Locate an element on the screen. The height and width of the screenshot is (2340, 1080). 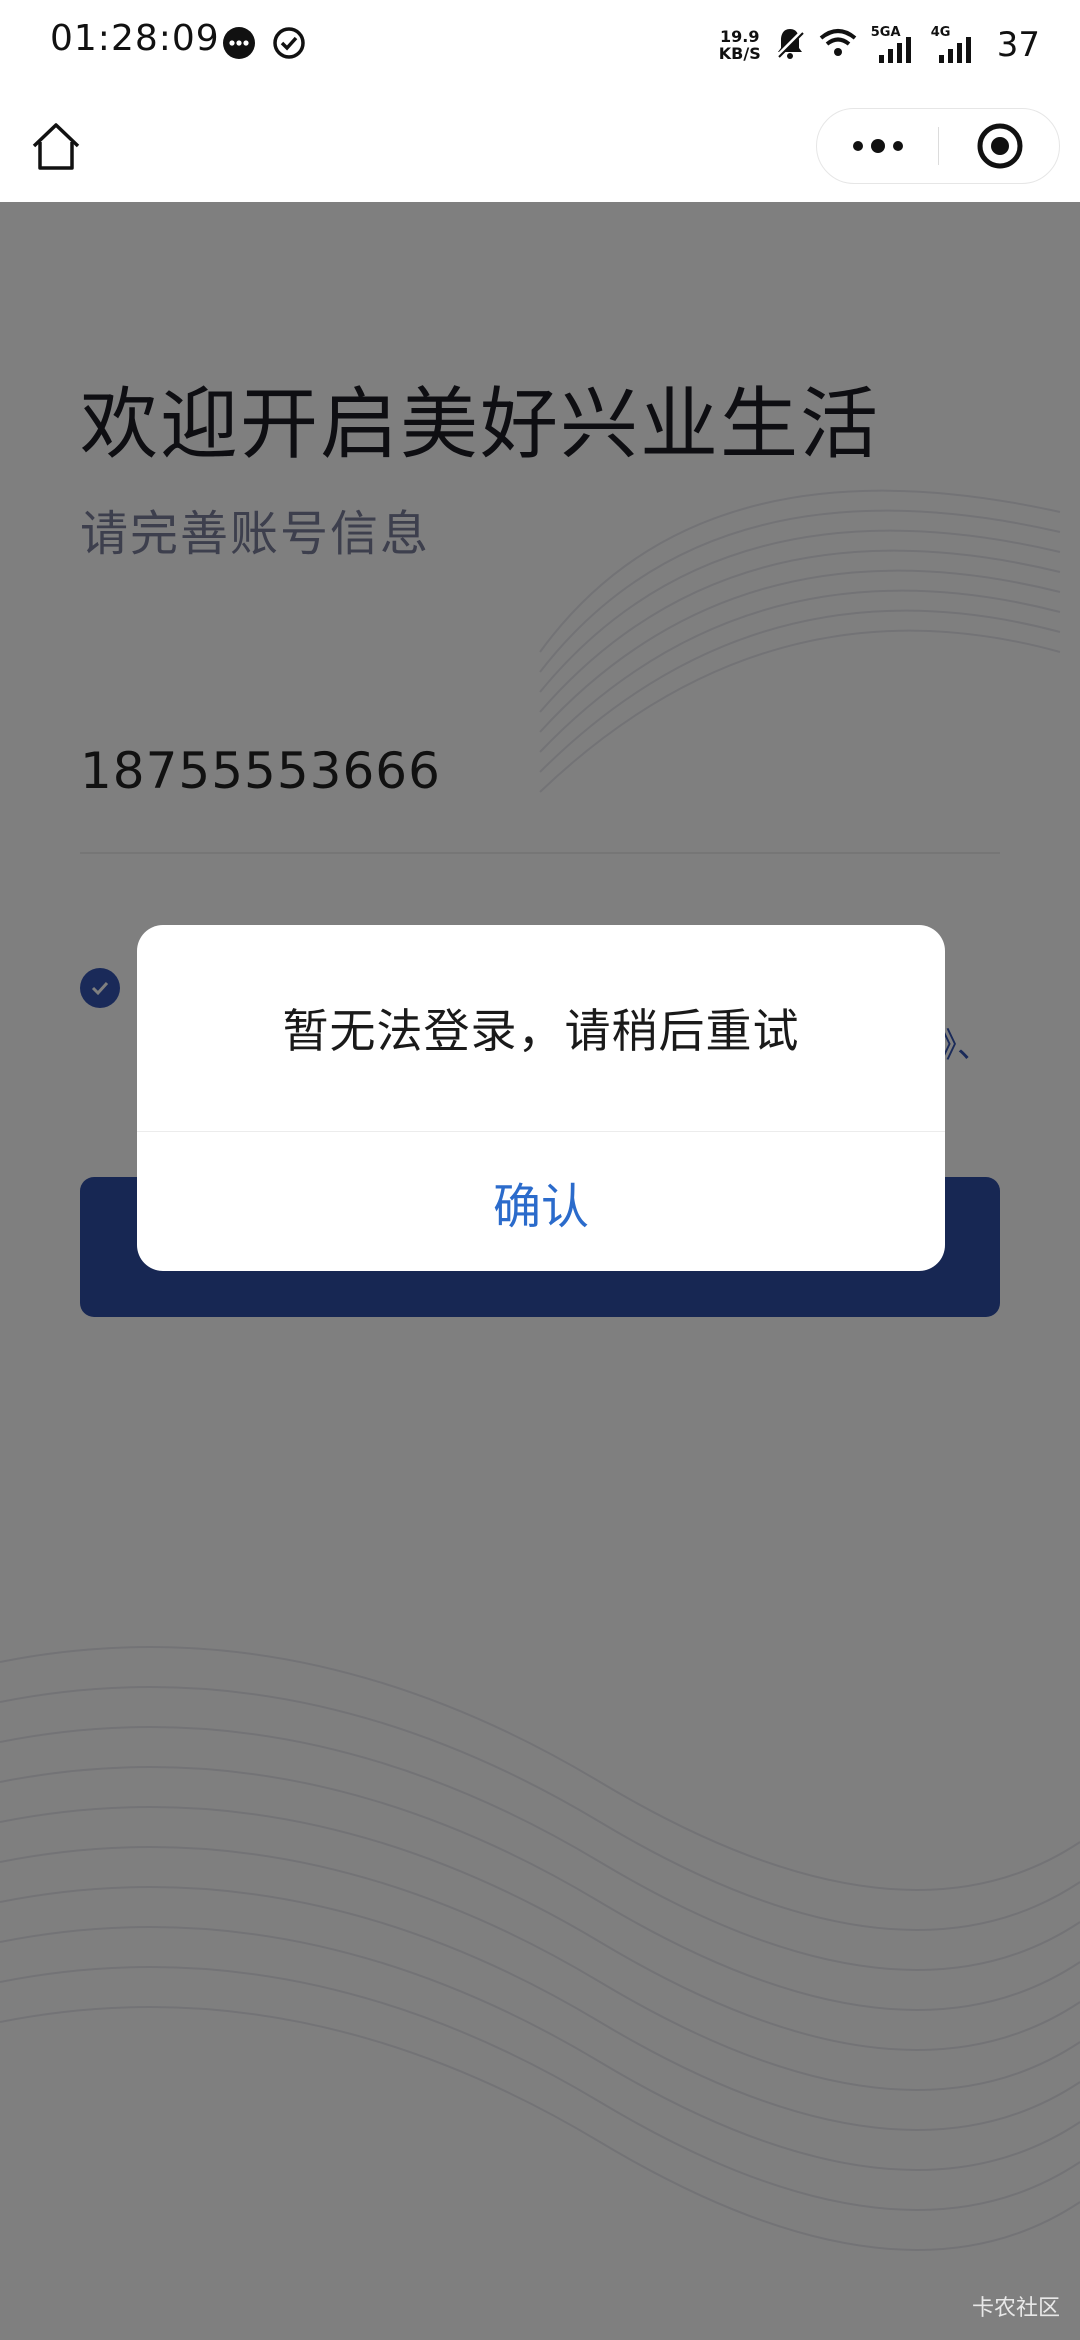
home-icon is located at coordinates (56, 146).